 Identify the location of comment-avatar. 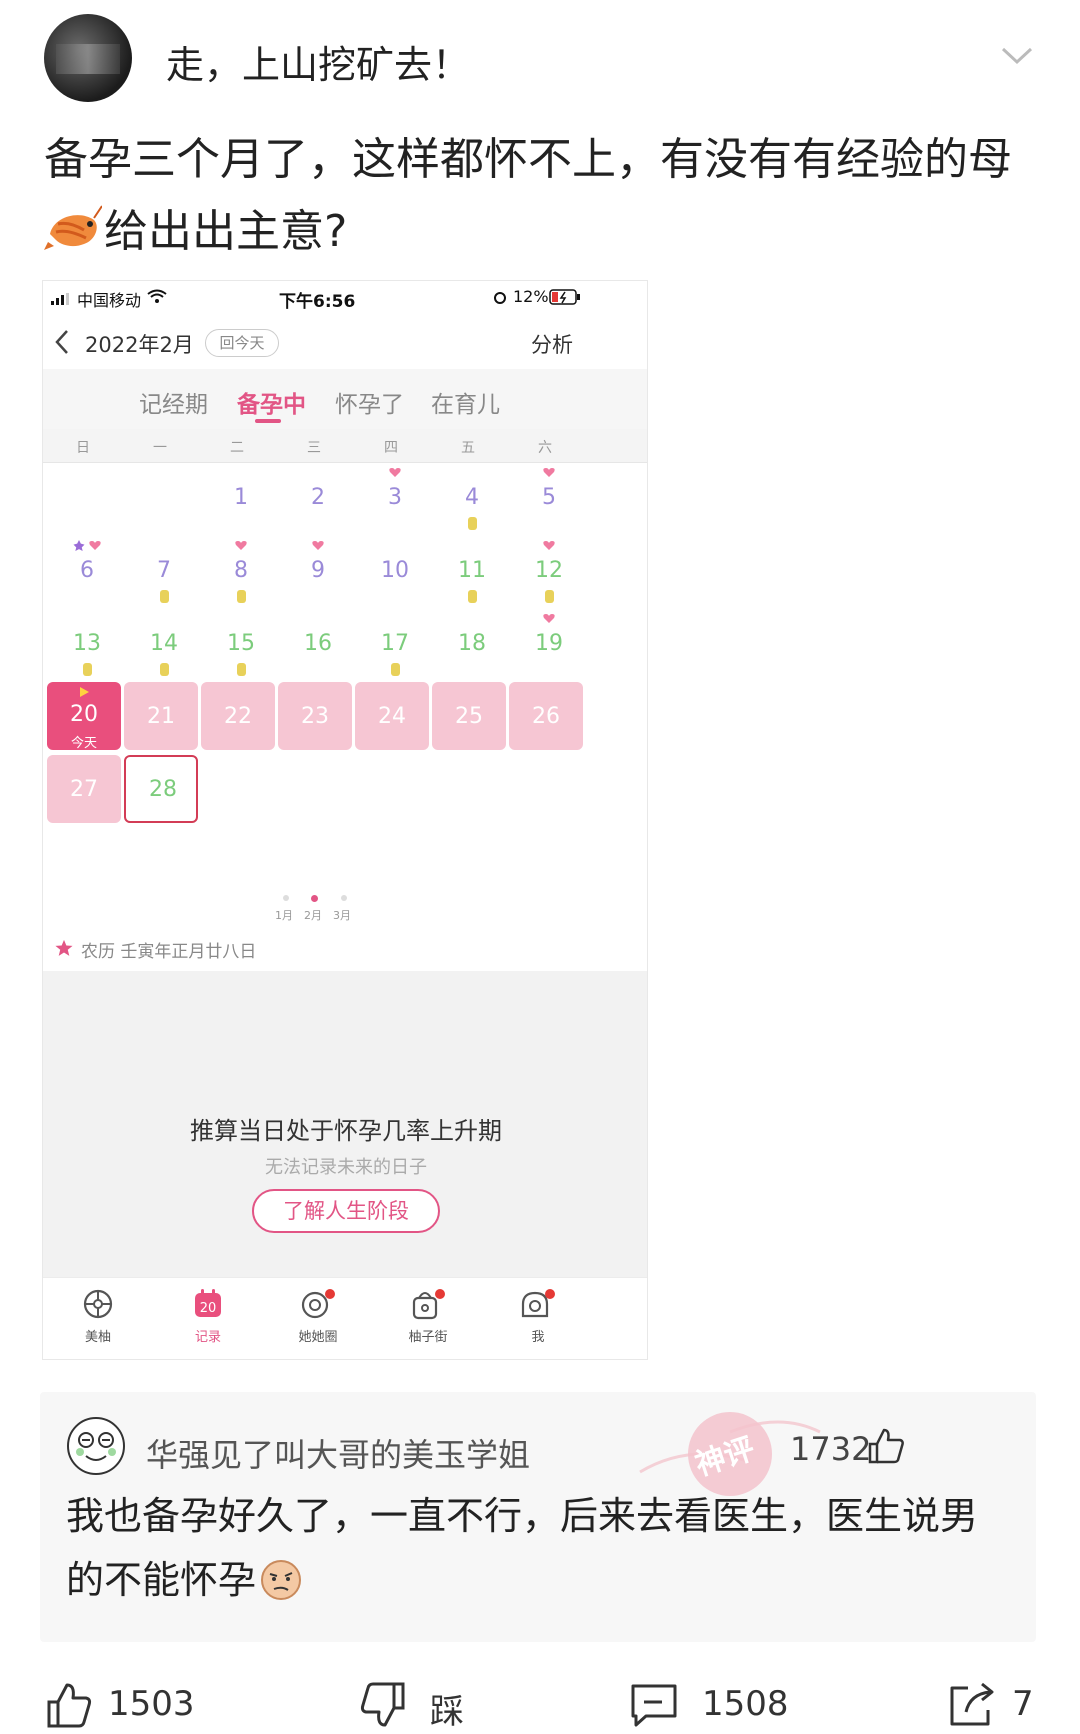
(96, 1446).